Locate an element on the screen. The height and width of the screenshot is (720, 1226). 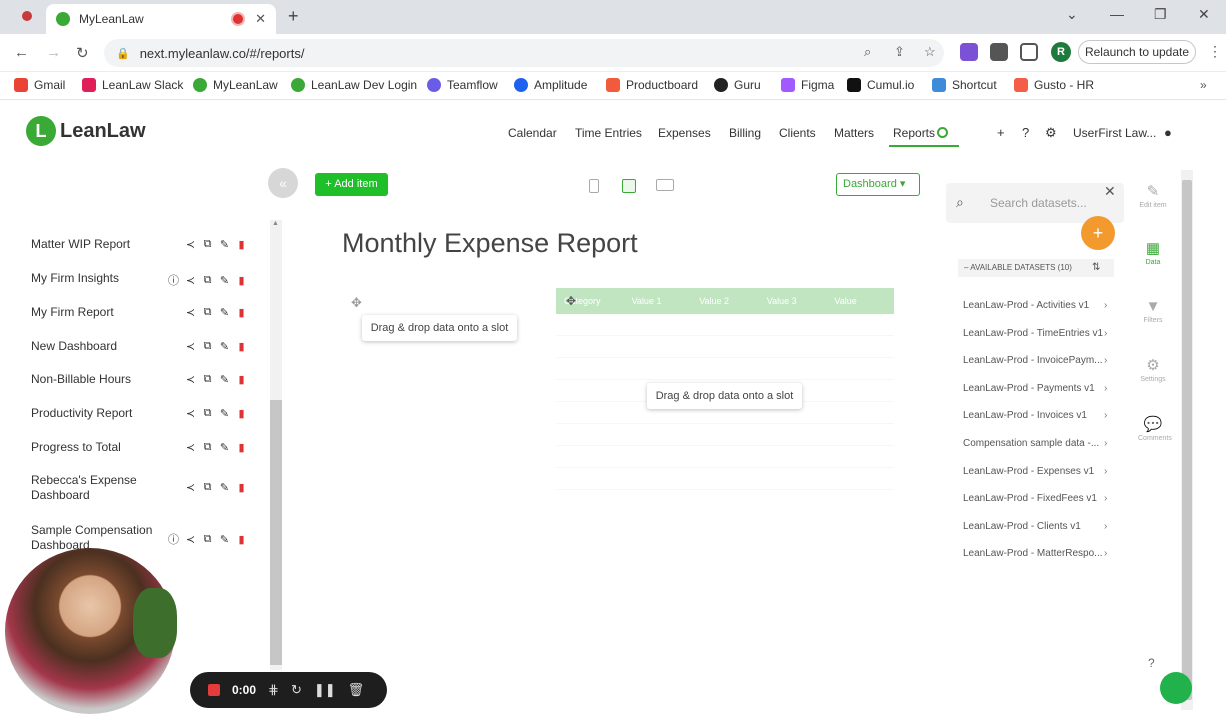
sort-icon: ⇅ is located at coordinates (1096, 267).